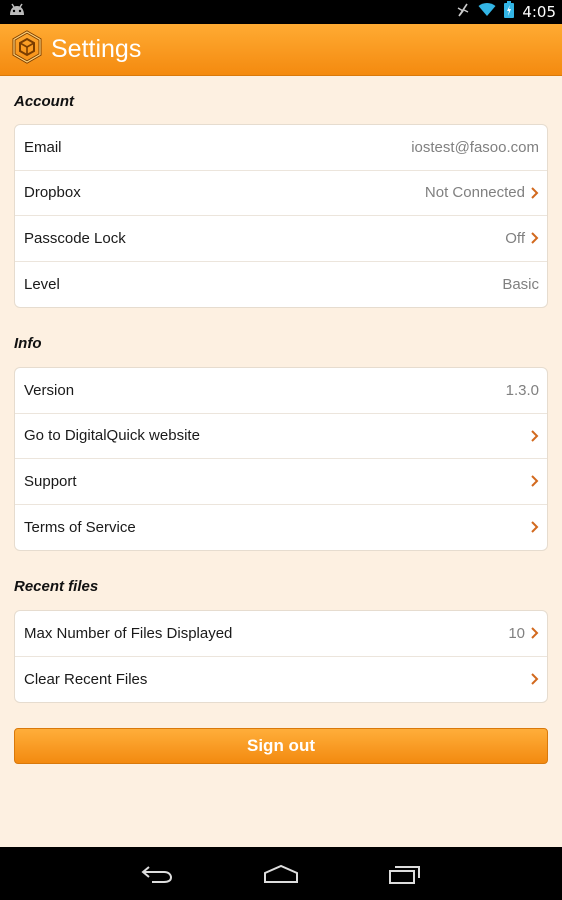  I want to click on signal-muted-icon, so click(463, 12).